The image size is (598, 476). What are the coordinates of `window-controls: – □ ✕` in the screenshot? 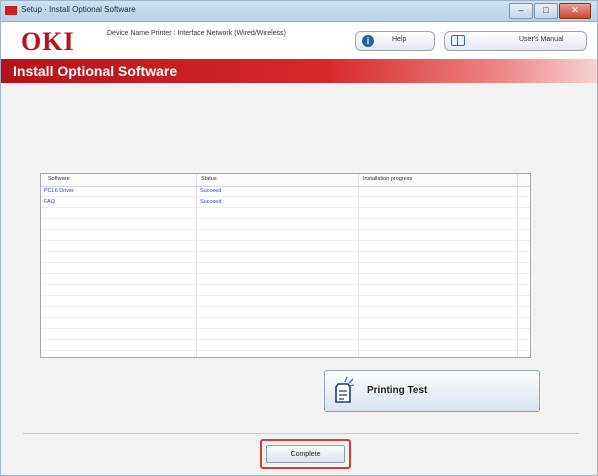 It's located at (550, 11).